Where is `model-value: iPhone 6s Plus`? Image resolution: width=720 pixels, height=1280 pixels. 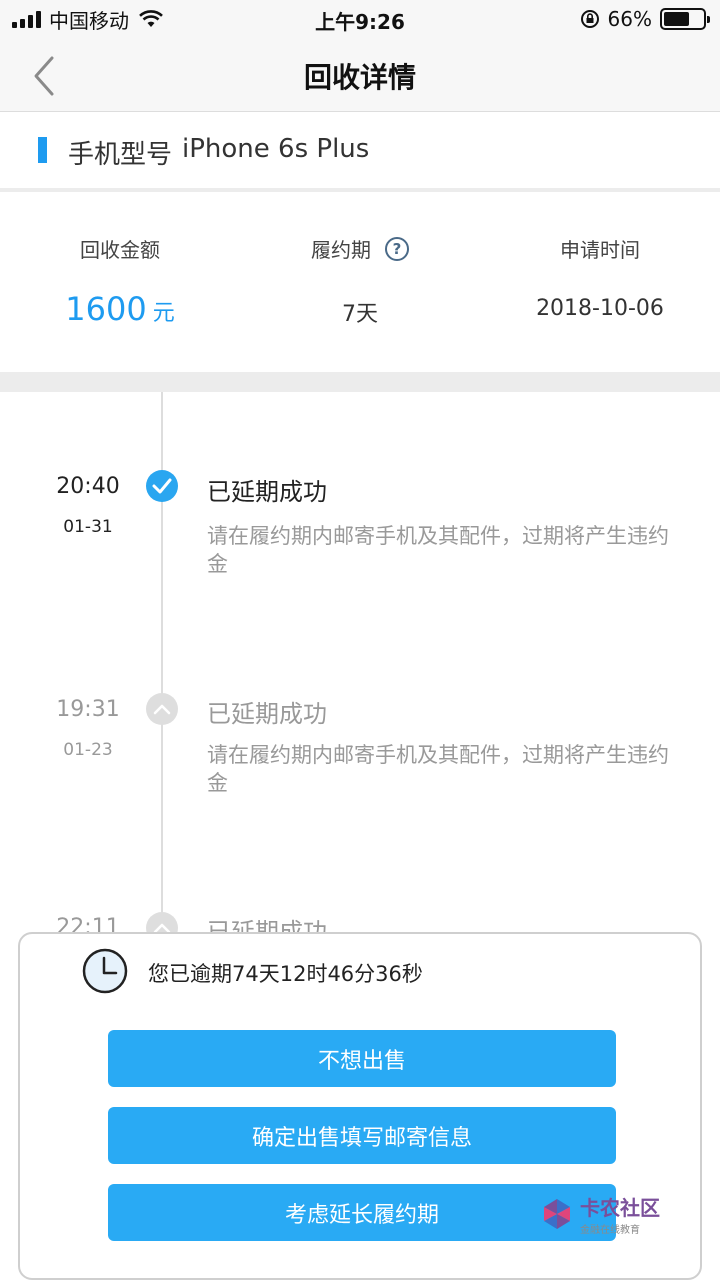
model-value: iPhone 6s Plus is located at coordinates (276, 149).